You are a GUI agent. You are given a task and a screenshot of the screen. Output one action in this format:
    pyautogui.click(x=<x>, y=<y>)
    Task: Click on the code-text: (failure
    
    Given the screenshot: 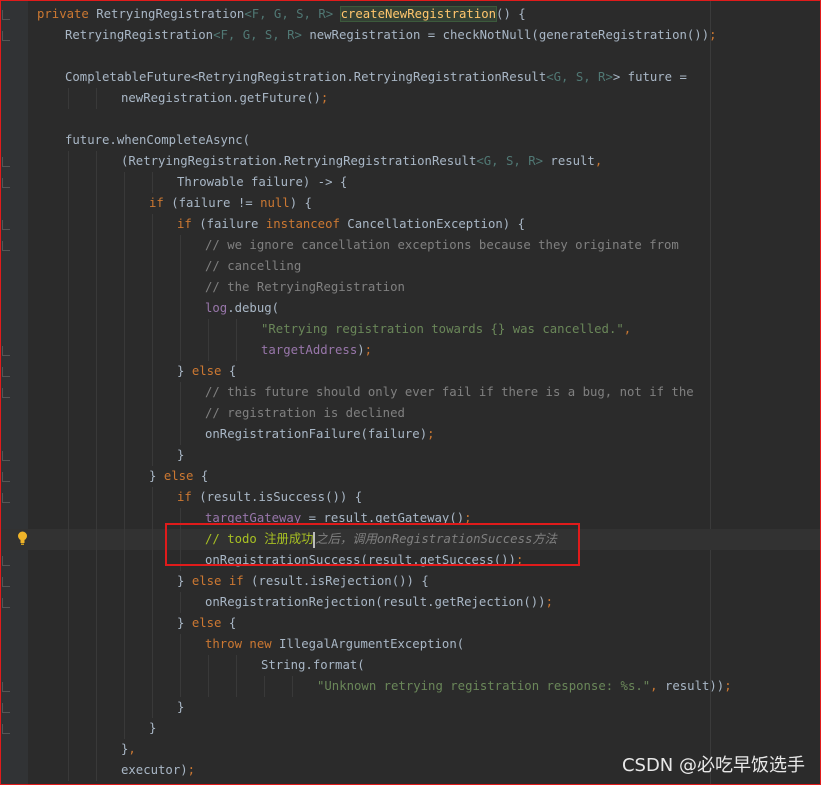 What is the action you would take?
    pyautogui.click(x=232, y=224)
    